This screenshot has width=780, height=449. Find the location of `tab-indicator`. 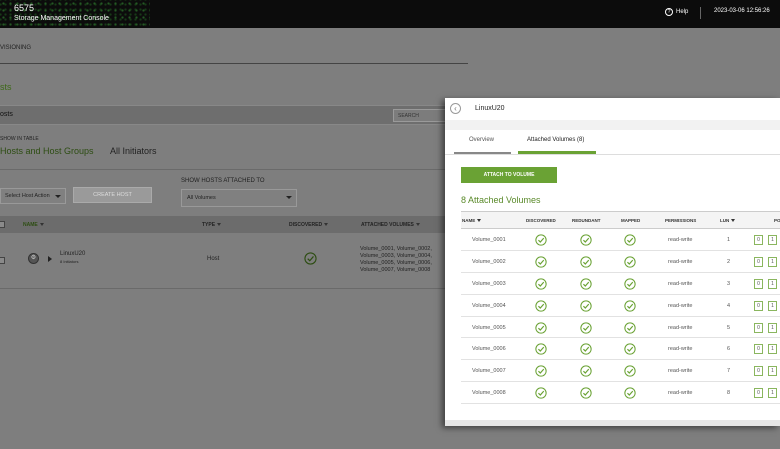

tab-indicator is located at coordinates (482, 153).